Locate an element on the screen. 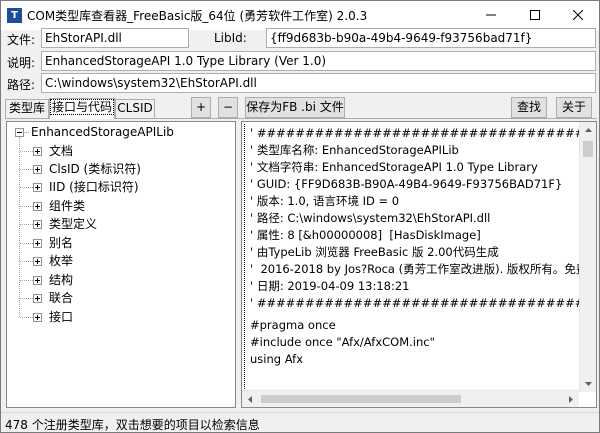 The image size is (600, 433). status-bar: 478 个注册类型库，双击想要的项目以检索信息 is located at coordinates (300, 422).